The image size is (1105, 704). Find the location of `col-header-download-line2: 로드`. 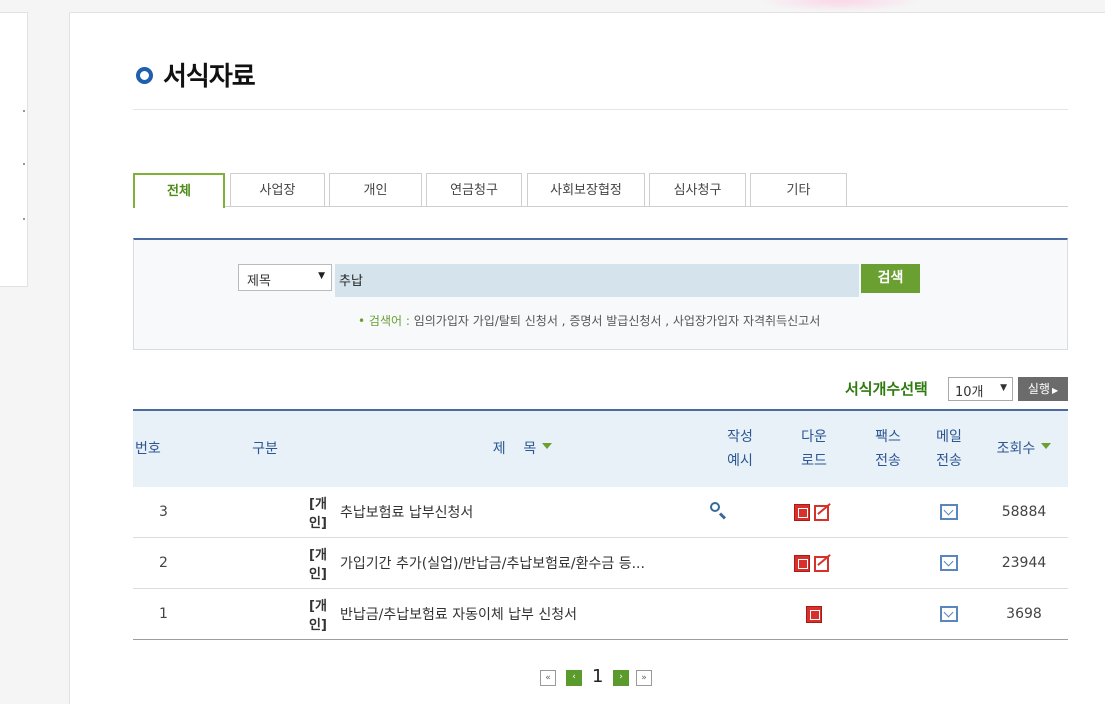

col-header-download-line2: 로드 is located at coordinates (814, 461).